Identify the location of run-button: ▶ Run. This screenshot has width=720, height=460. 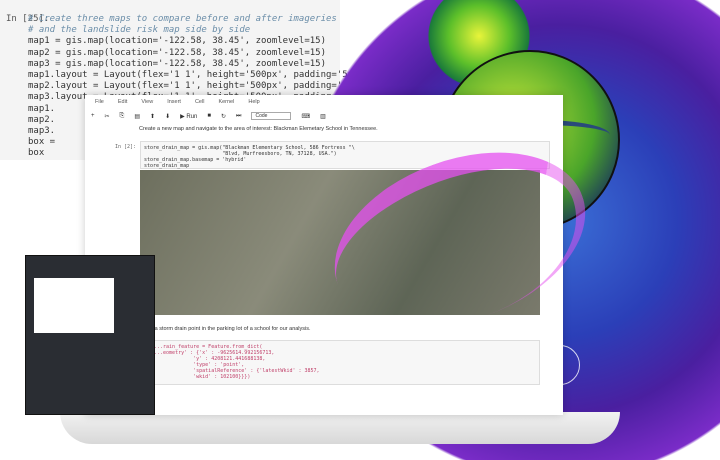
(188, 116).